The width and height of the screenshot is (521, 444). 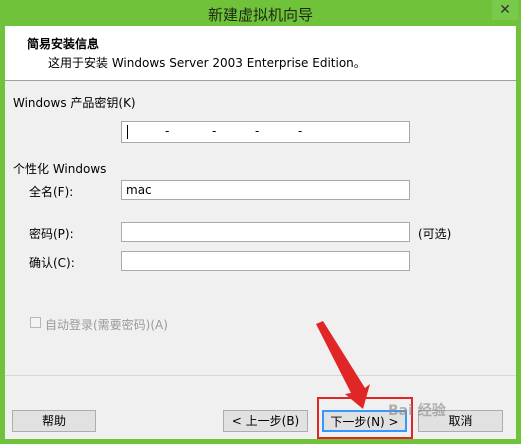 I want to click on title-bar: 新建虚拟机向导 ✕, so click(x=260, y=13).